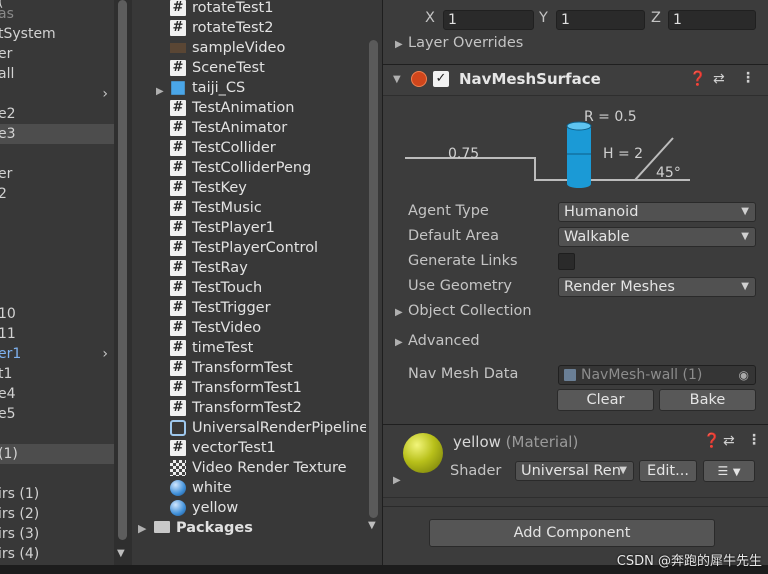  Describe the element at coordinates (470, 311) in the screenshot. I see `object-collection-foldout: Object Collection` at that location.